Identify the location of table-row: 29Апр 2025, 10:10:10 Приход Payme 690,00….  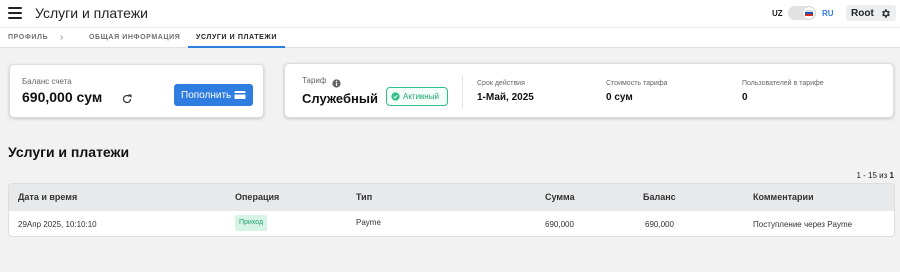
(451, 223).